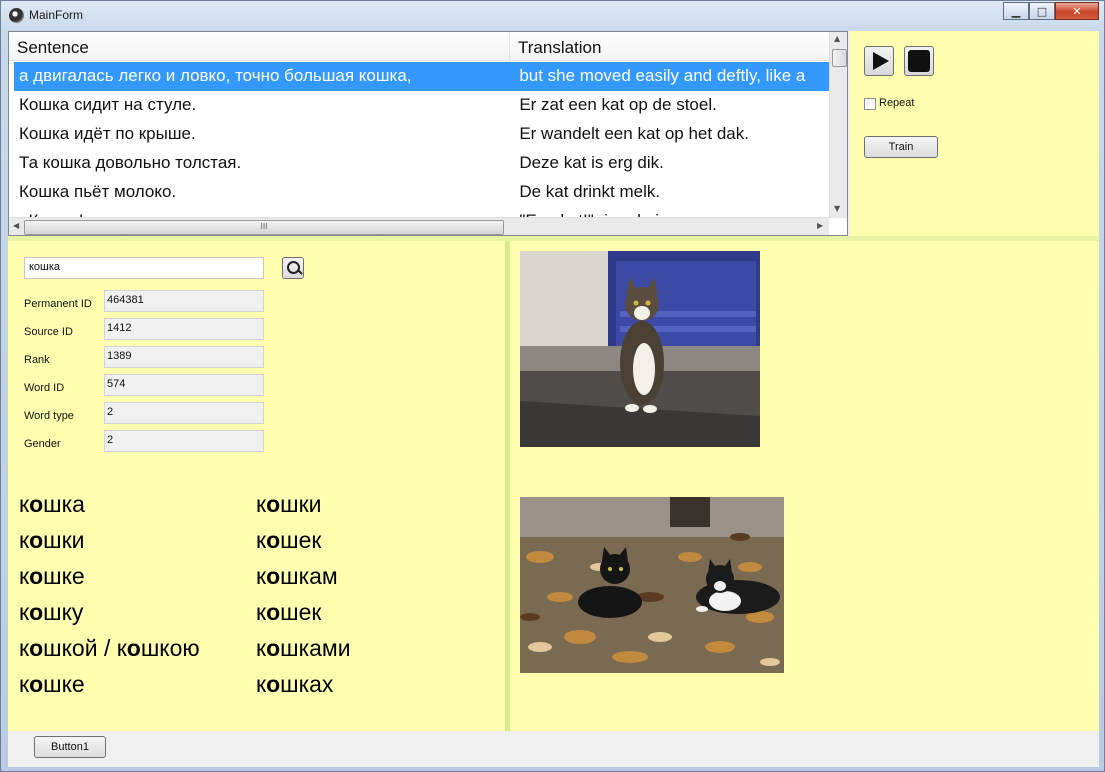  What do you see at coordinates (553, 749) in the screenshot?
I see `bottom-toolbar: Button1` at bounding box center [553, 749].